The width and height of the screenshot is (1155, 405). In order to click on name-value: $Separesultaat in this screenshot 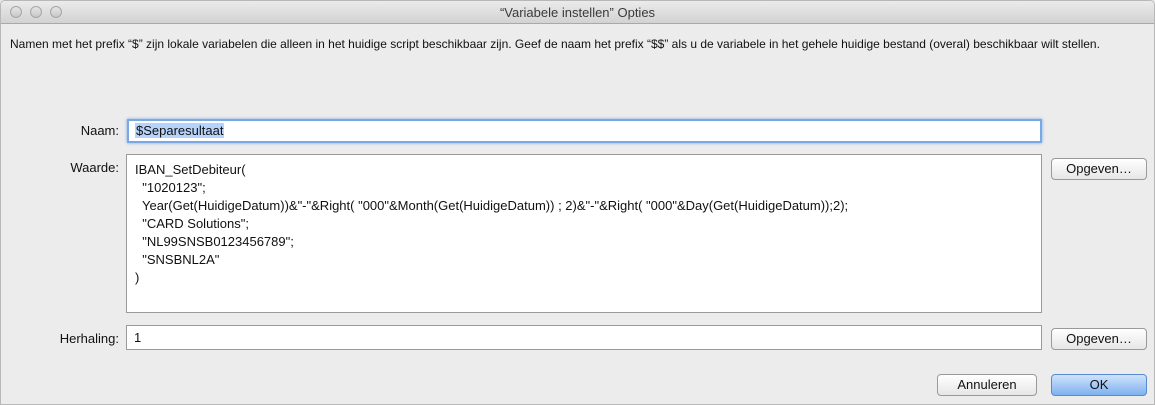, I will do `click(180, 130)`.